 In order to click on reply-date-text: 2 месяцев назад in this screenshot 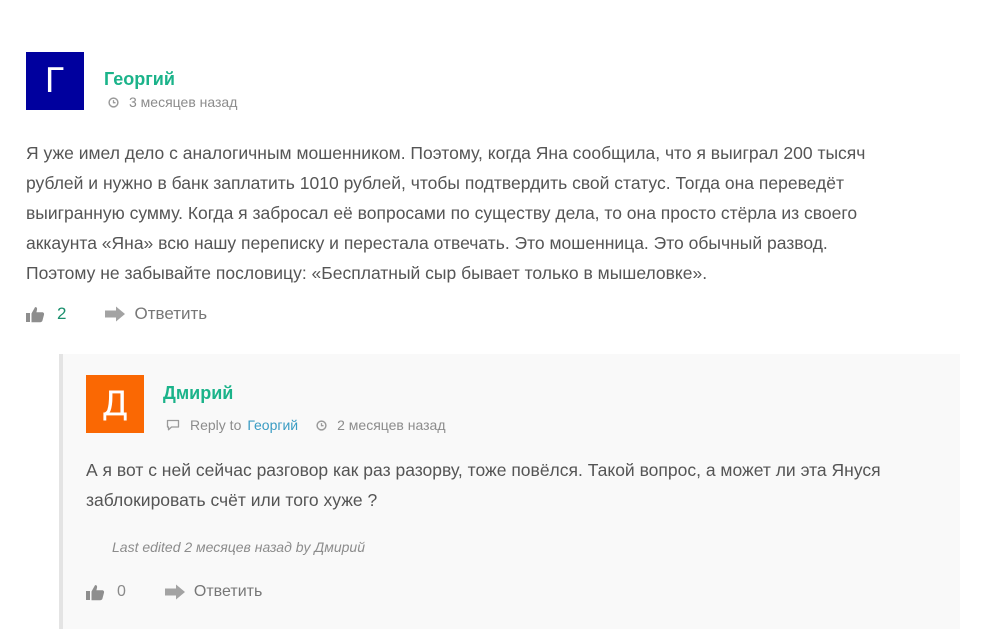, I will do `click(391, 425)`.